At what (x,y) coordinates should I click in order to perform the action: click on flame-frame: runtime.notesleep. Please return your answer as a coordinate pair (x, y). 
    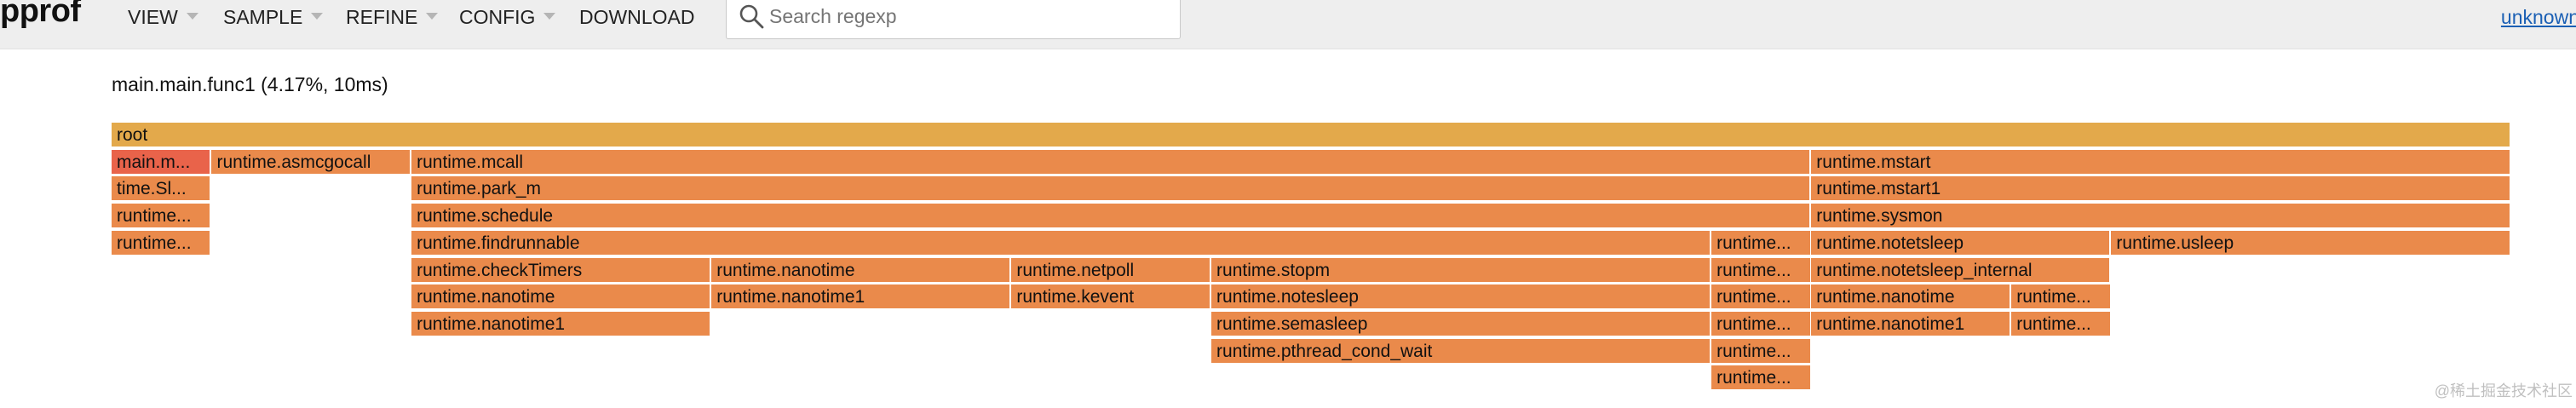
    Looking at the image, I should click on (1461, 297).